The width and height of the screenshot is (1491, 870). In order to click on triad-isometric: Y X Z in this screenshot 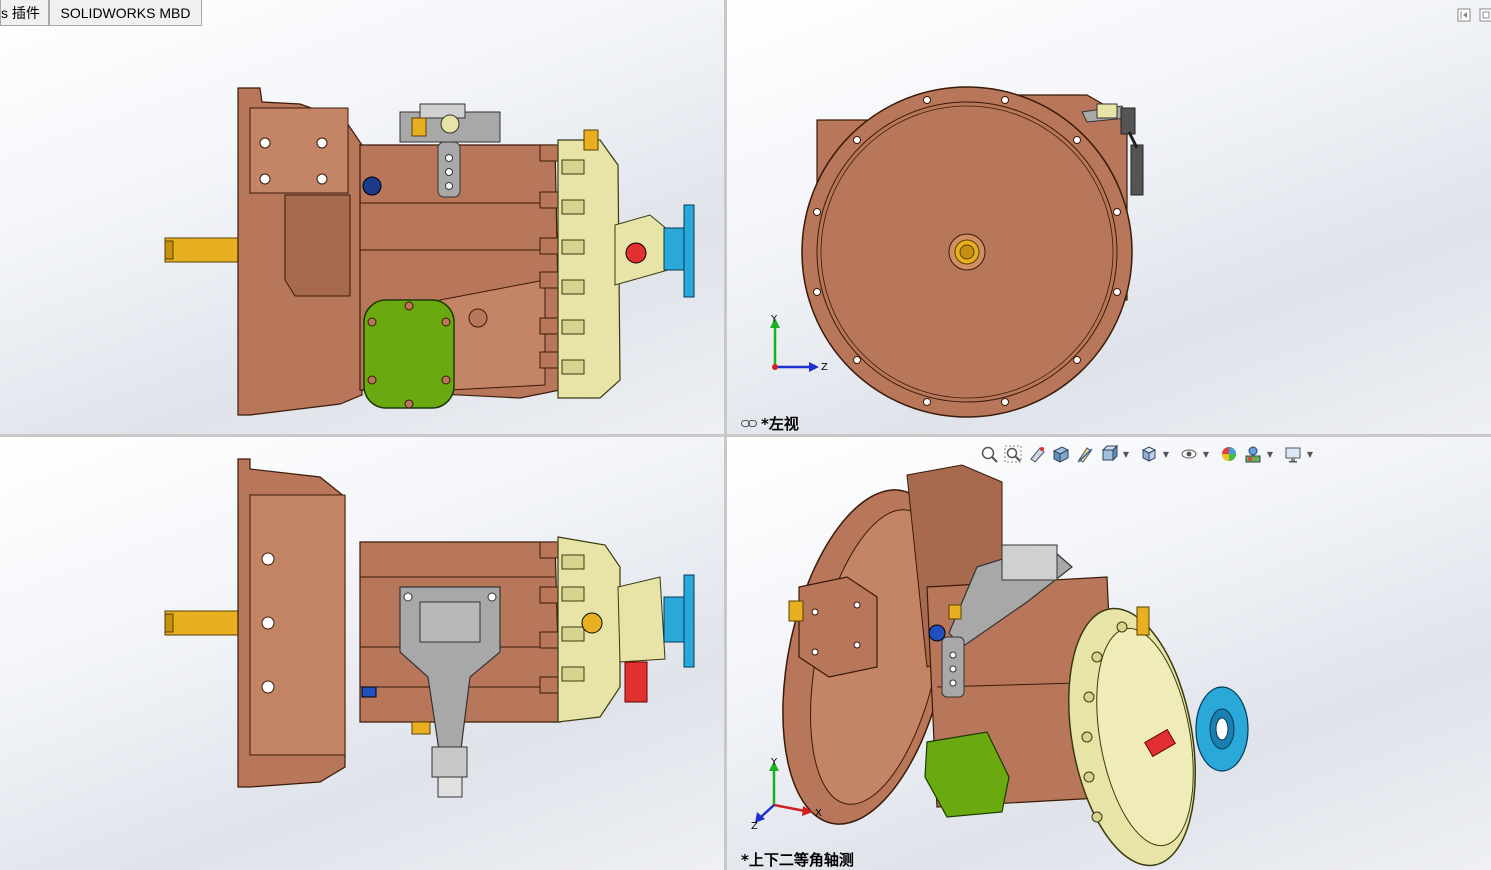, I will do `click(786, 793)`.